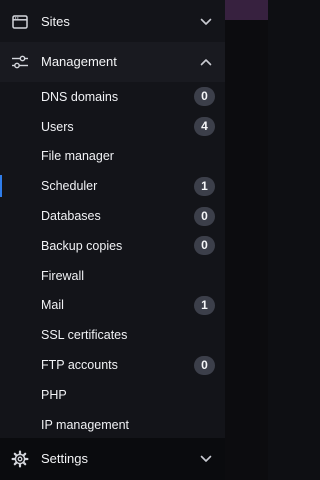 The width and height of the screenshot is (320, 480). Describe the element at coordinates (112, 186) in the screenshot. I see `sidebar-item-scheduler: Scheduler 1` at that location.